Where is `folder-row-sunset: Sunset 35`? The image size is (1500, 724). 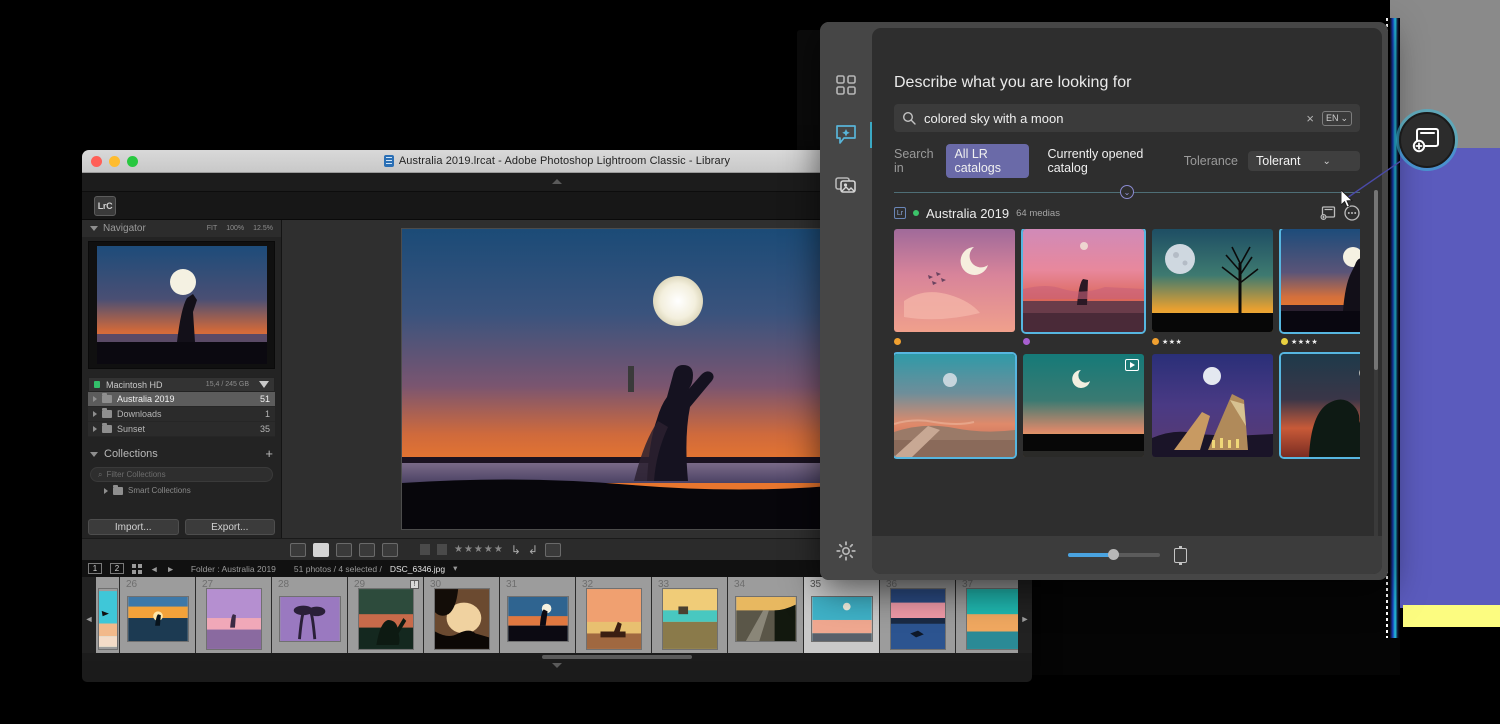
folder-row-sunset: Sunset 35 is located at coordinates (181, 429).